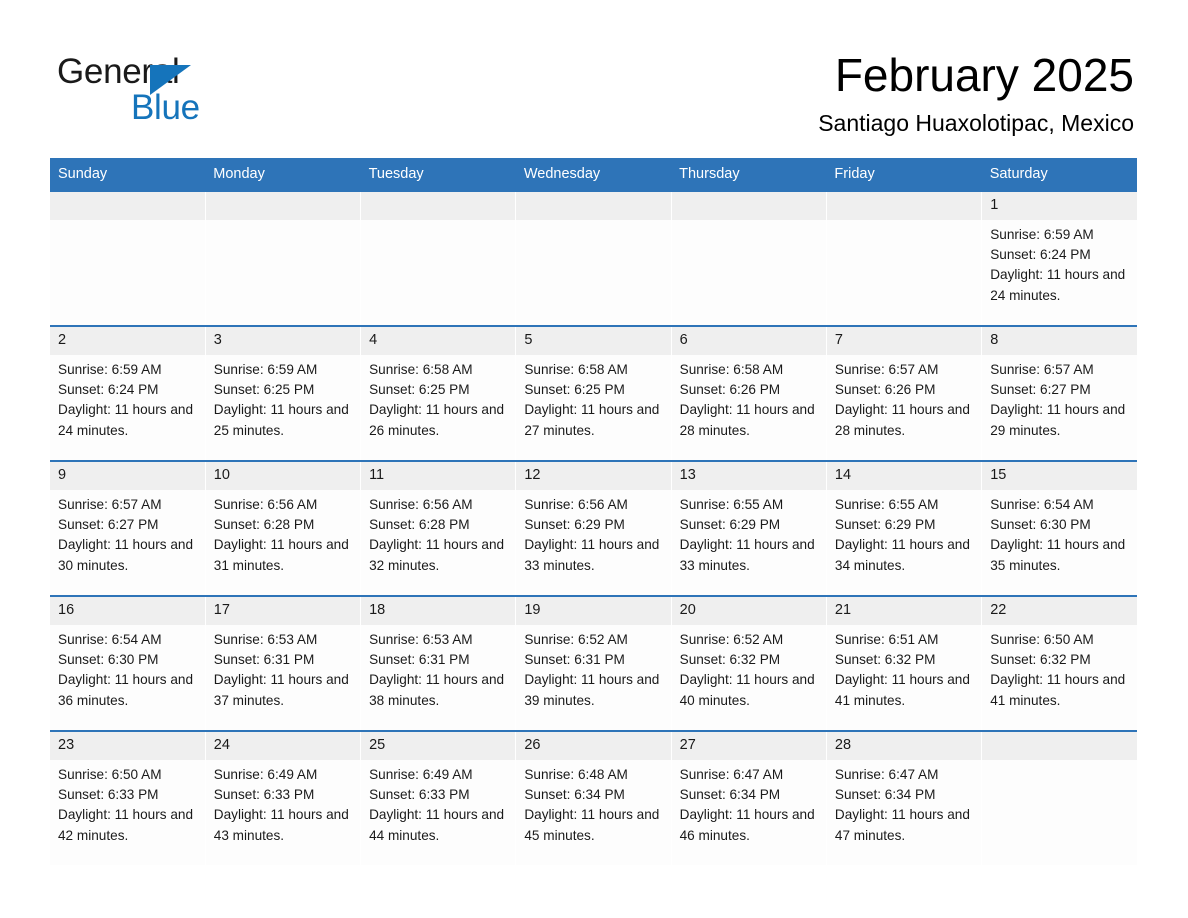 The height and width of the screenshot is (918, 1188). I want to click on sunrise-text: Sunrise: 6:49 AM, so click(421, 774).